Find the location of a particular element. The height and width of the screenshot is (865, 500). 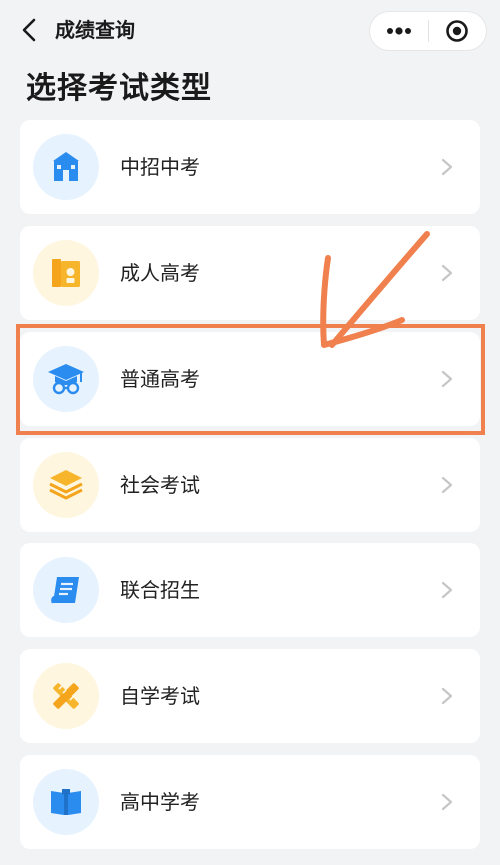

pencil-ruler-icon is located at coordinates (66, 696).